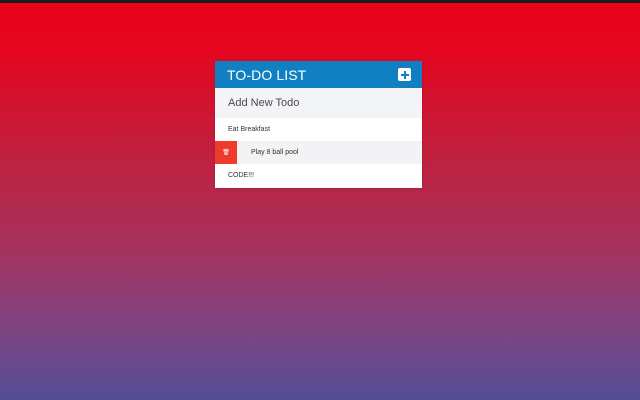 The height and width of the screenshot is (400, 640). Describe the element at coordinates (318, 103) in the screenshot. I see `new-todo-input` at that location.